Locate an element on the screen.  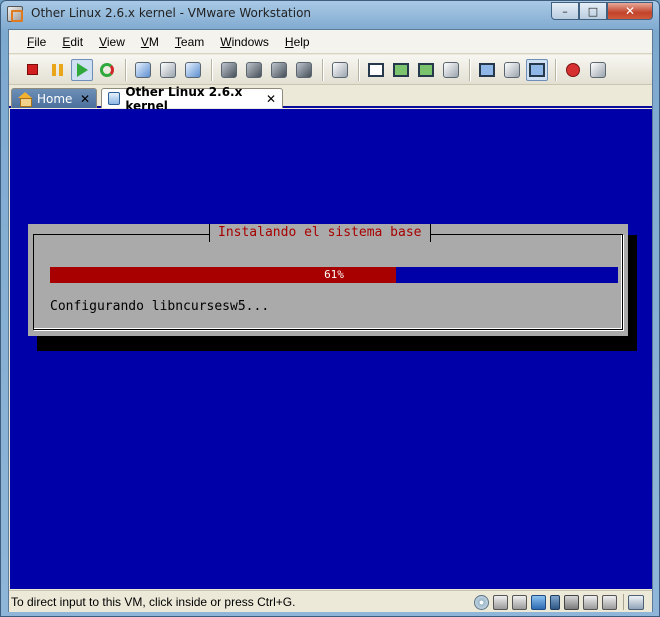
revert-snapshot-icon is located at coordinates (168, 69).